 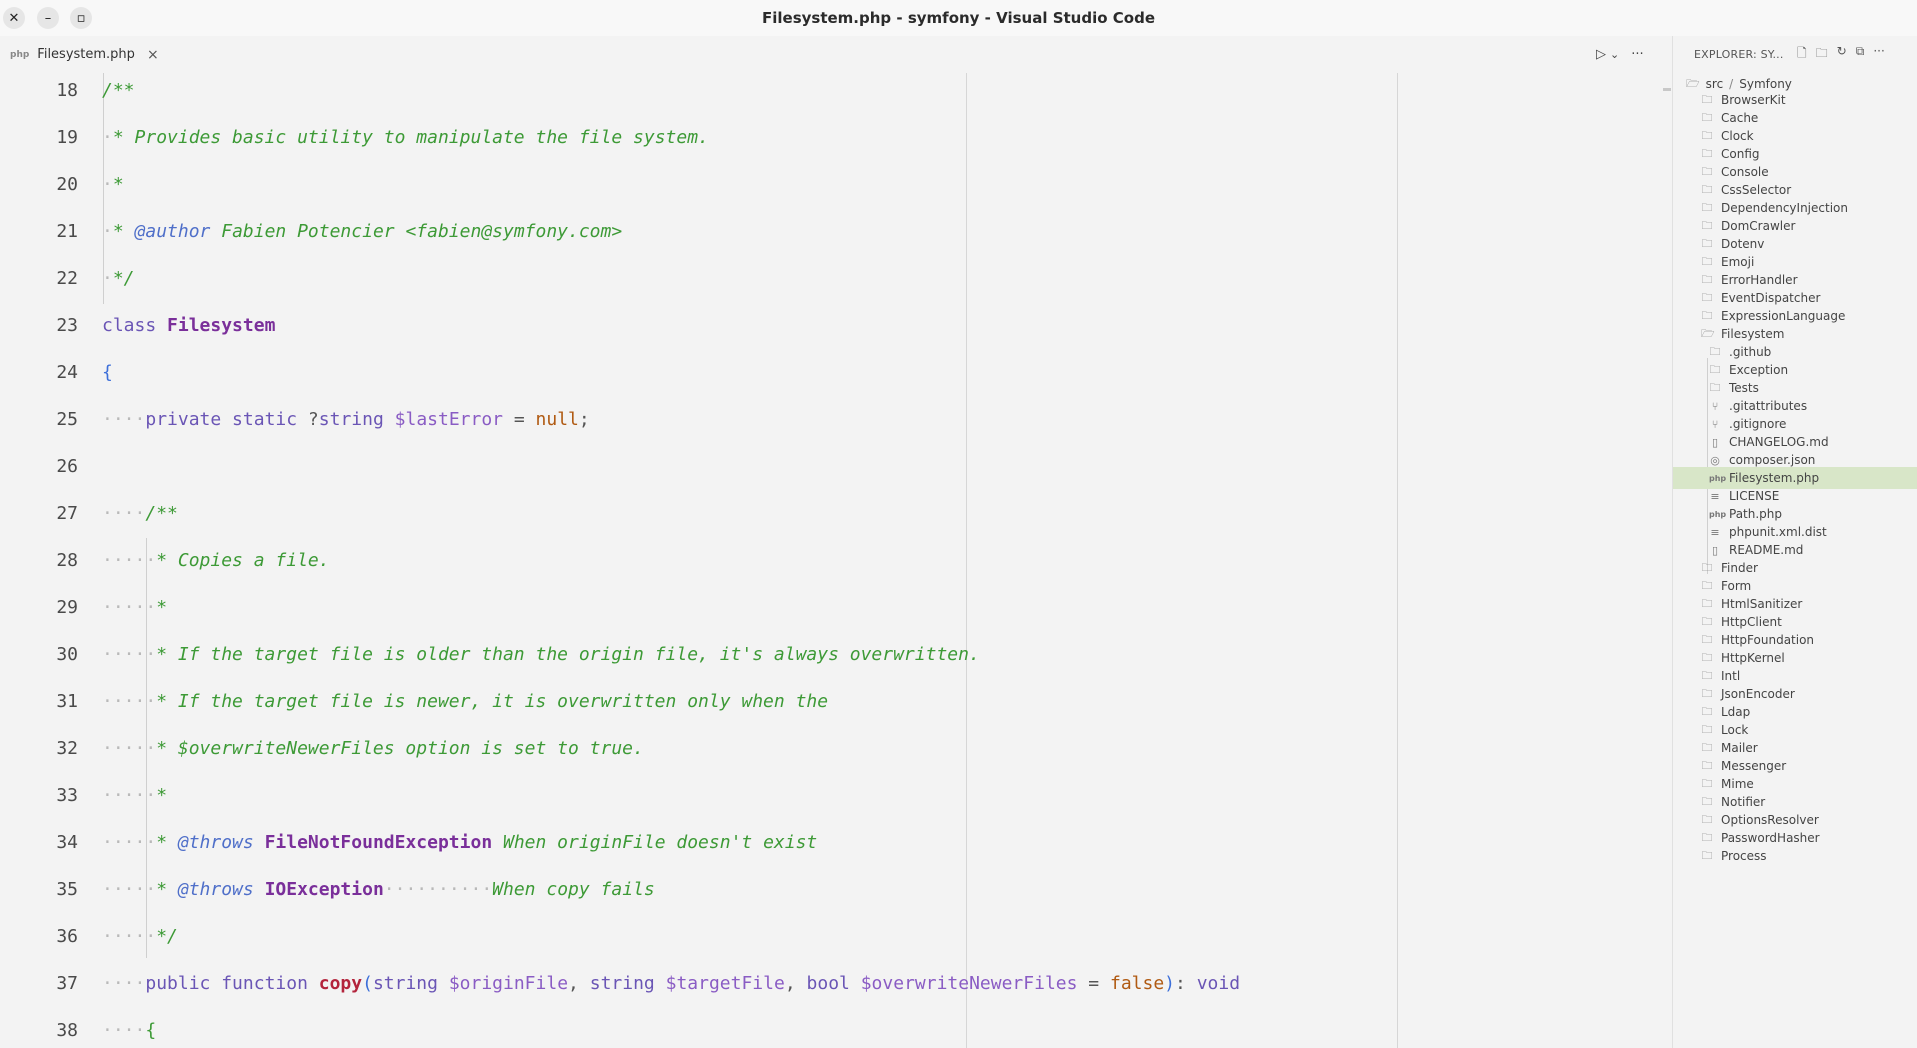 What do you see at coordinates (508, 983) in the screenshot?
I see `code-token: $originFile` at bounding box center [508, 983].